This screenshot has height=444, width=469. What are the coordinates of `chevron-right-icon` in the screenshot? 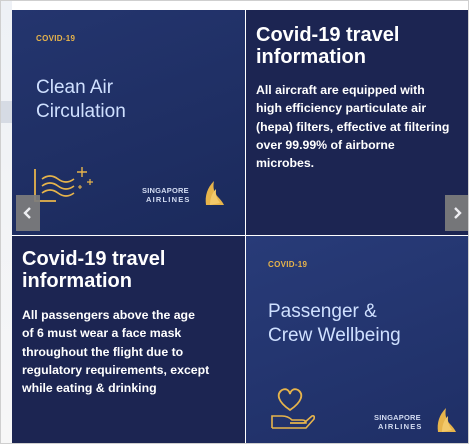 It's located at (458, 213).